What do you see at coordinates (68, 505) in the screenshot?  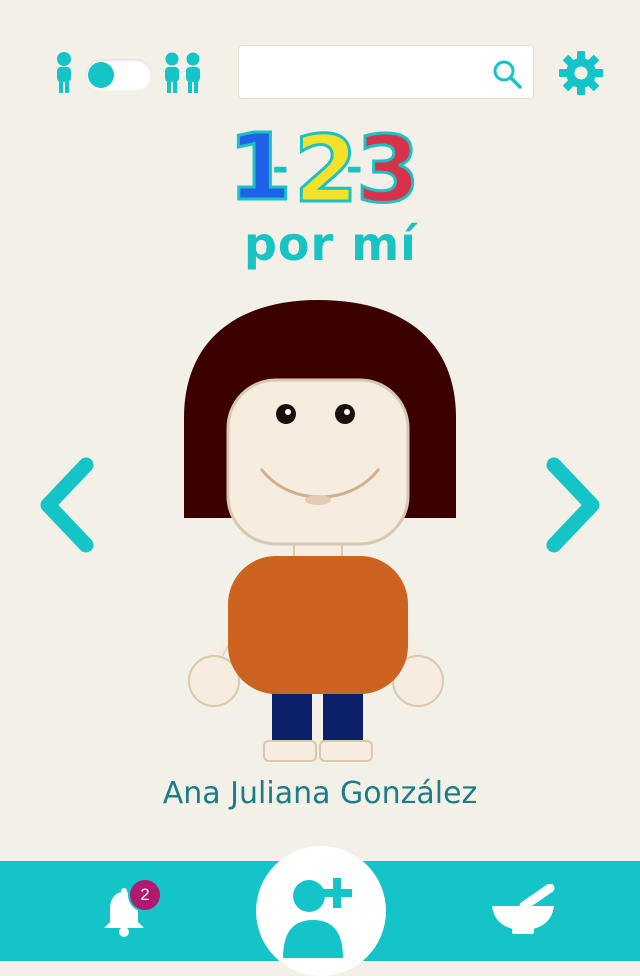 I see `previous-child-arrow-icon` at bounding box center [68, 505].